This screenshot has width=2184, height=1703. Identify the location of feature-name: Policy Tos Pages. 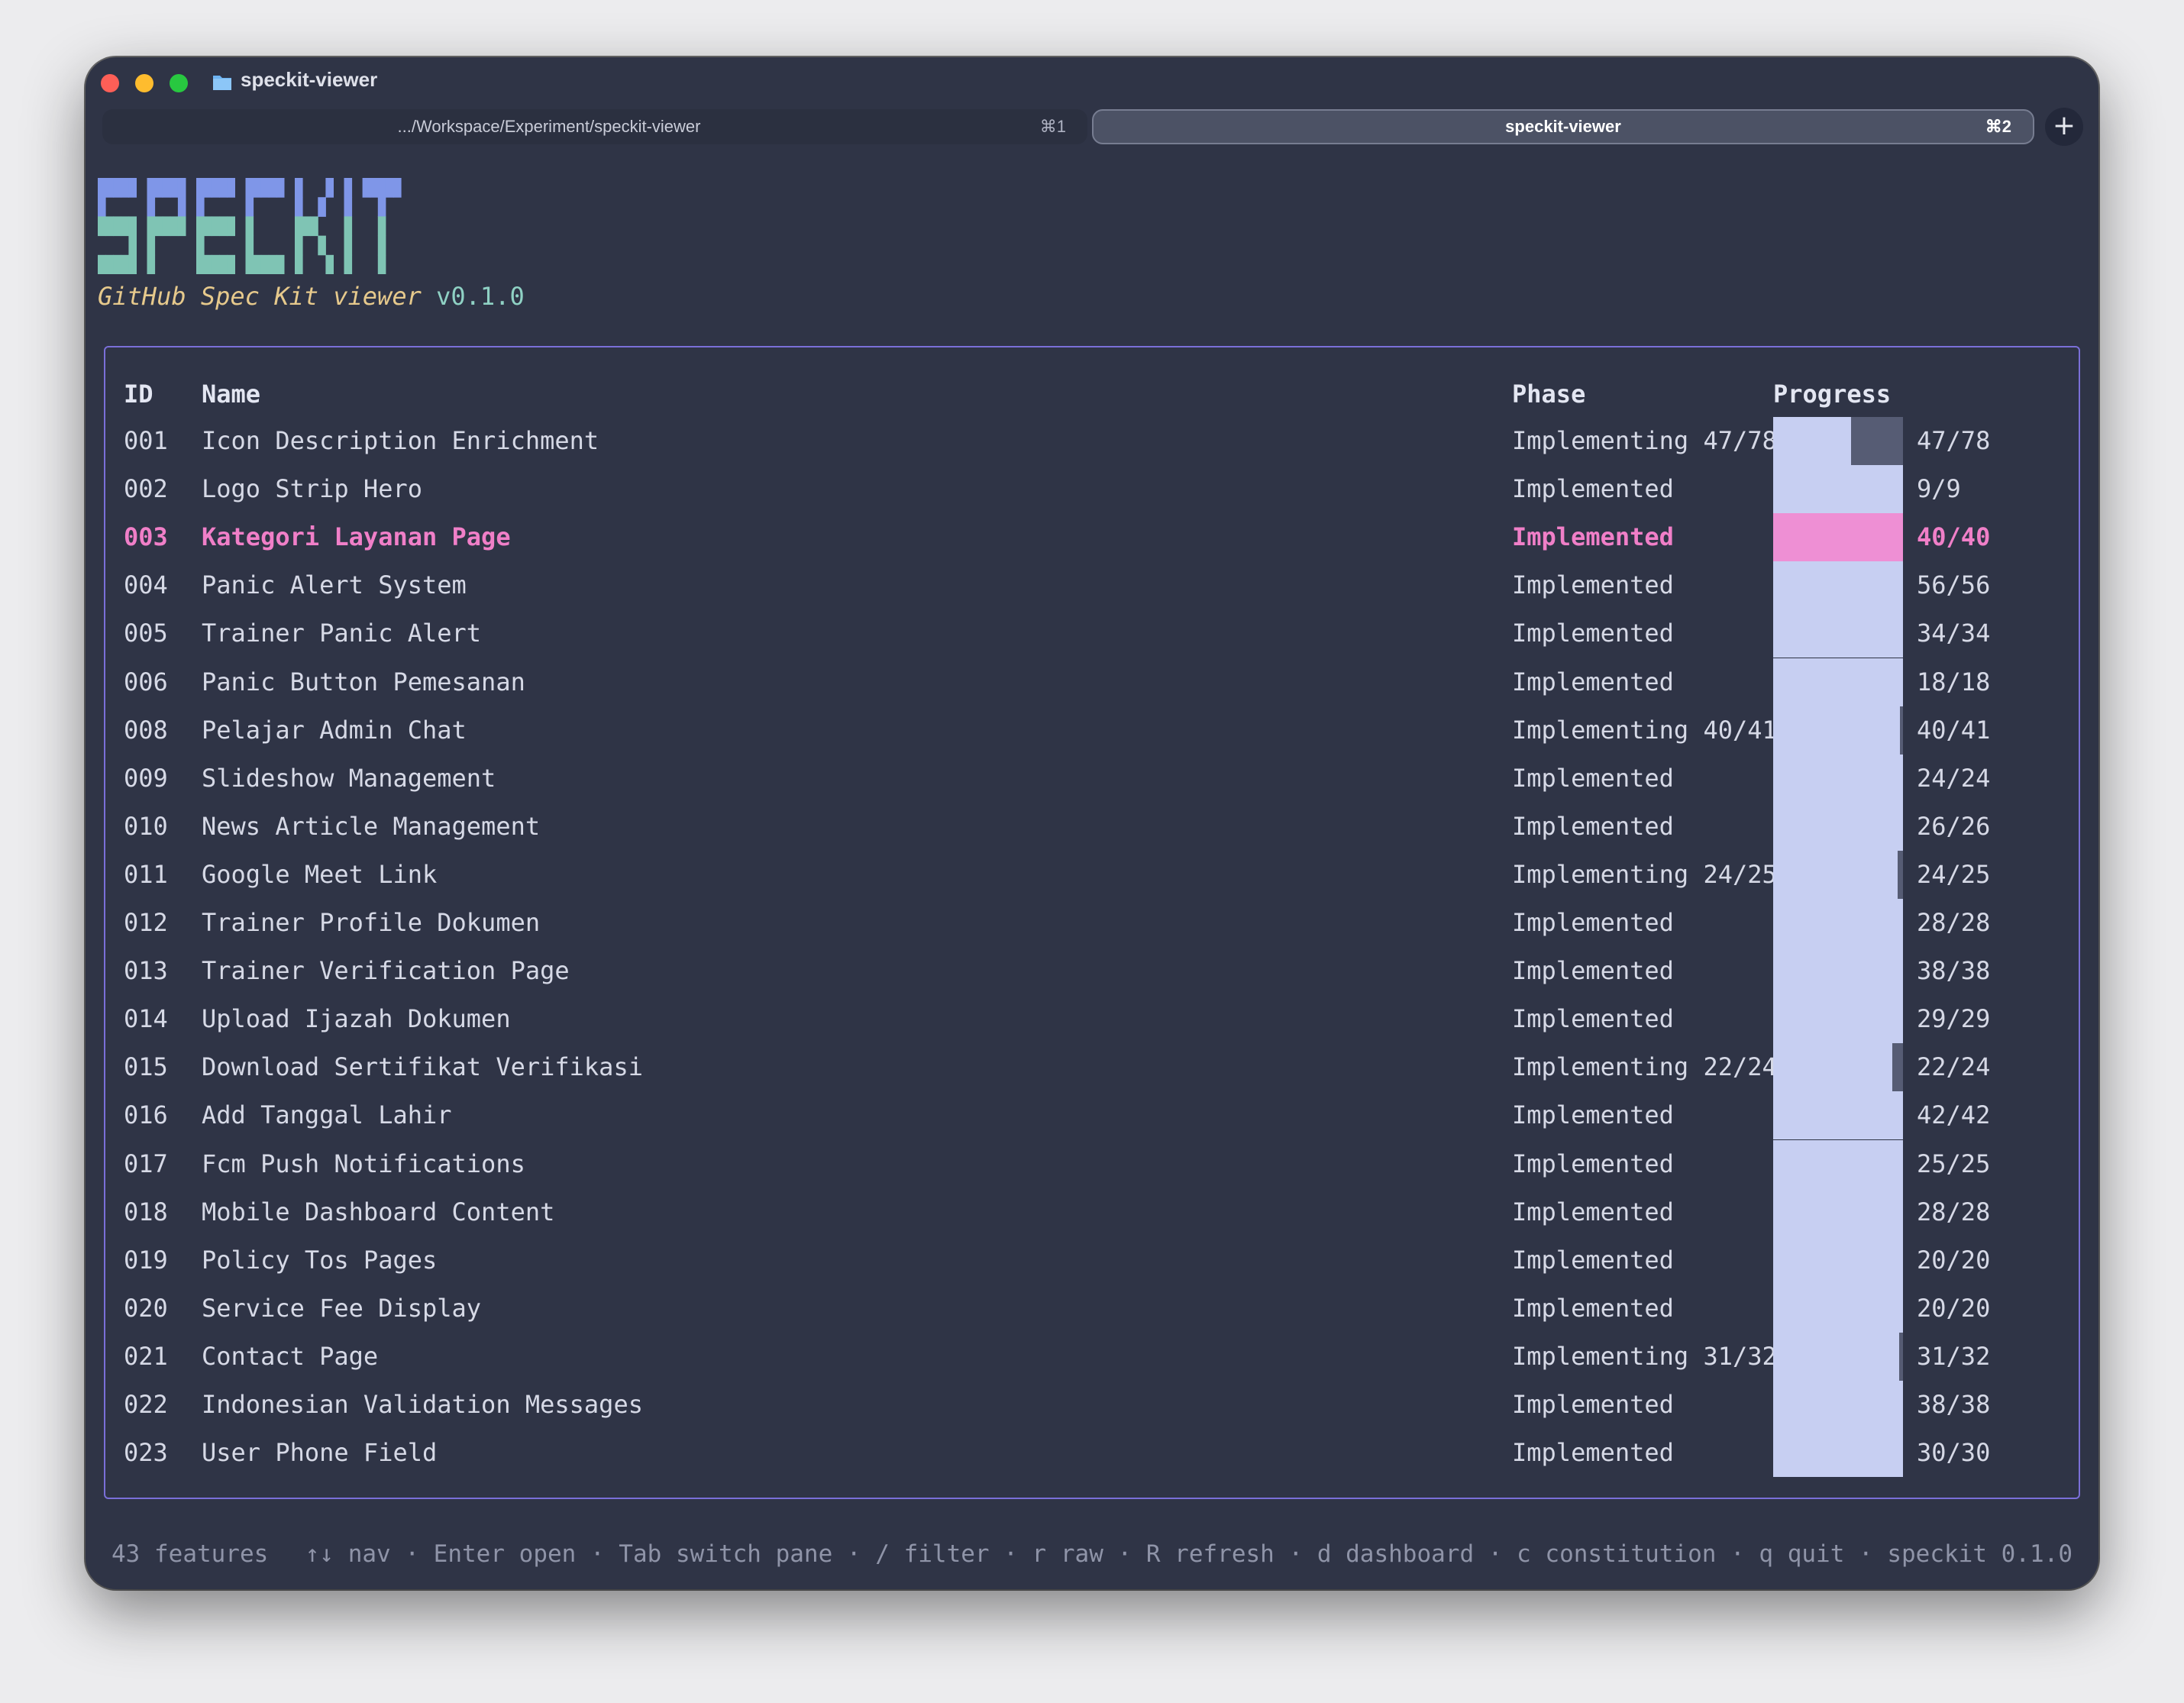
(320, 1260).